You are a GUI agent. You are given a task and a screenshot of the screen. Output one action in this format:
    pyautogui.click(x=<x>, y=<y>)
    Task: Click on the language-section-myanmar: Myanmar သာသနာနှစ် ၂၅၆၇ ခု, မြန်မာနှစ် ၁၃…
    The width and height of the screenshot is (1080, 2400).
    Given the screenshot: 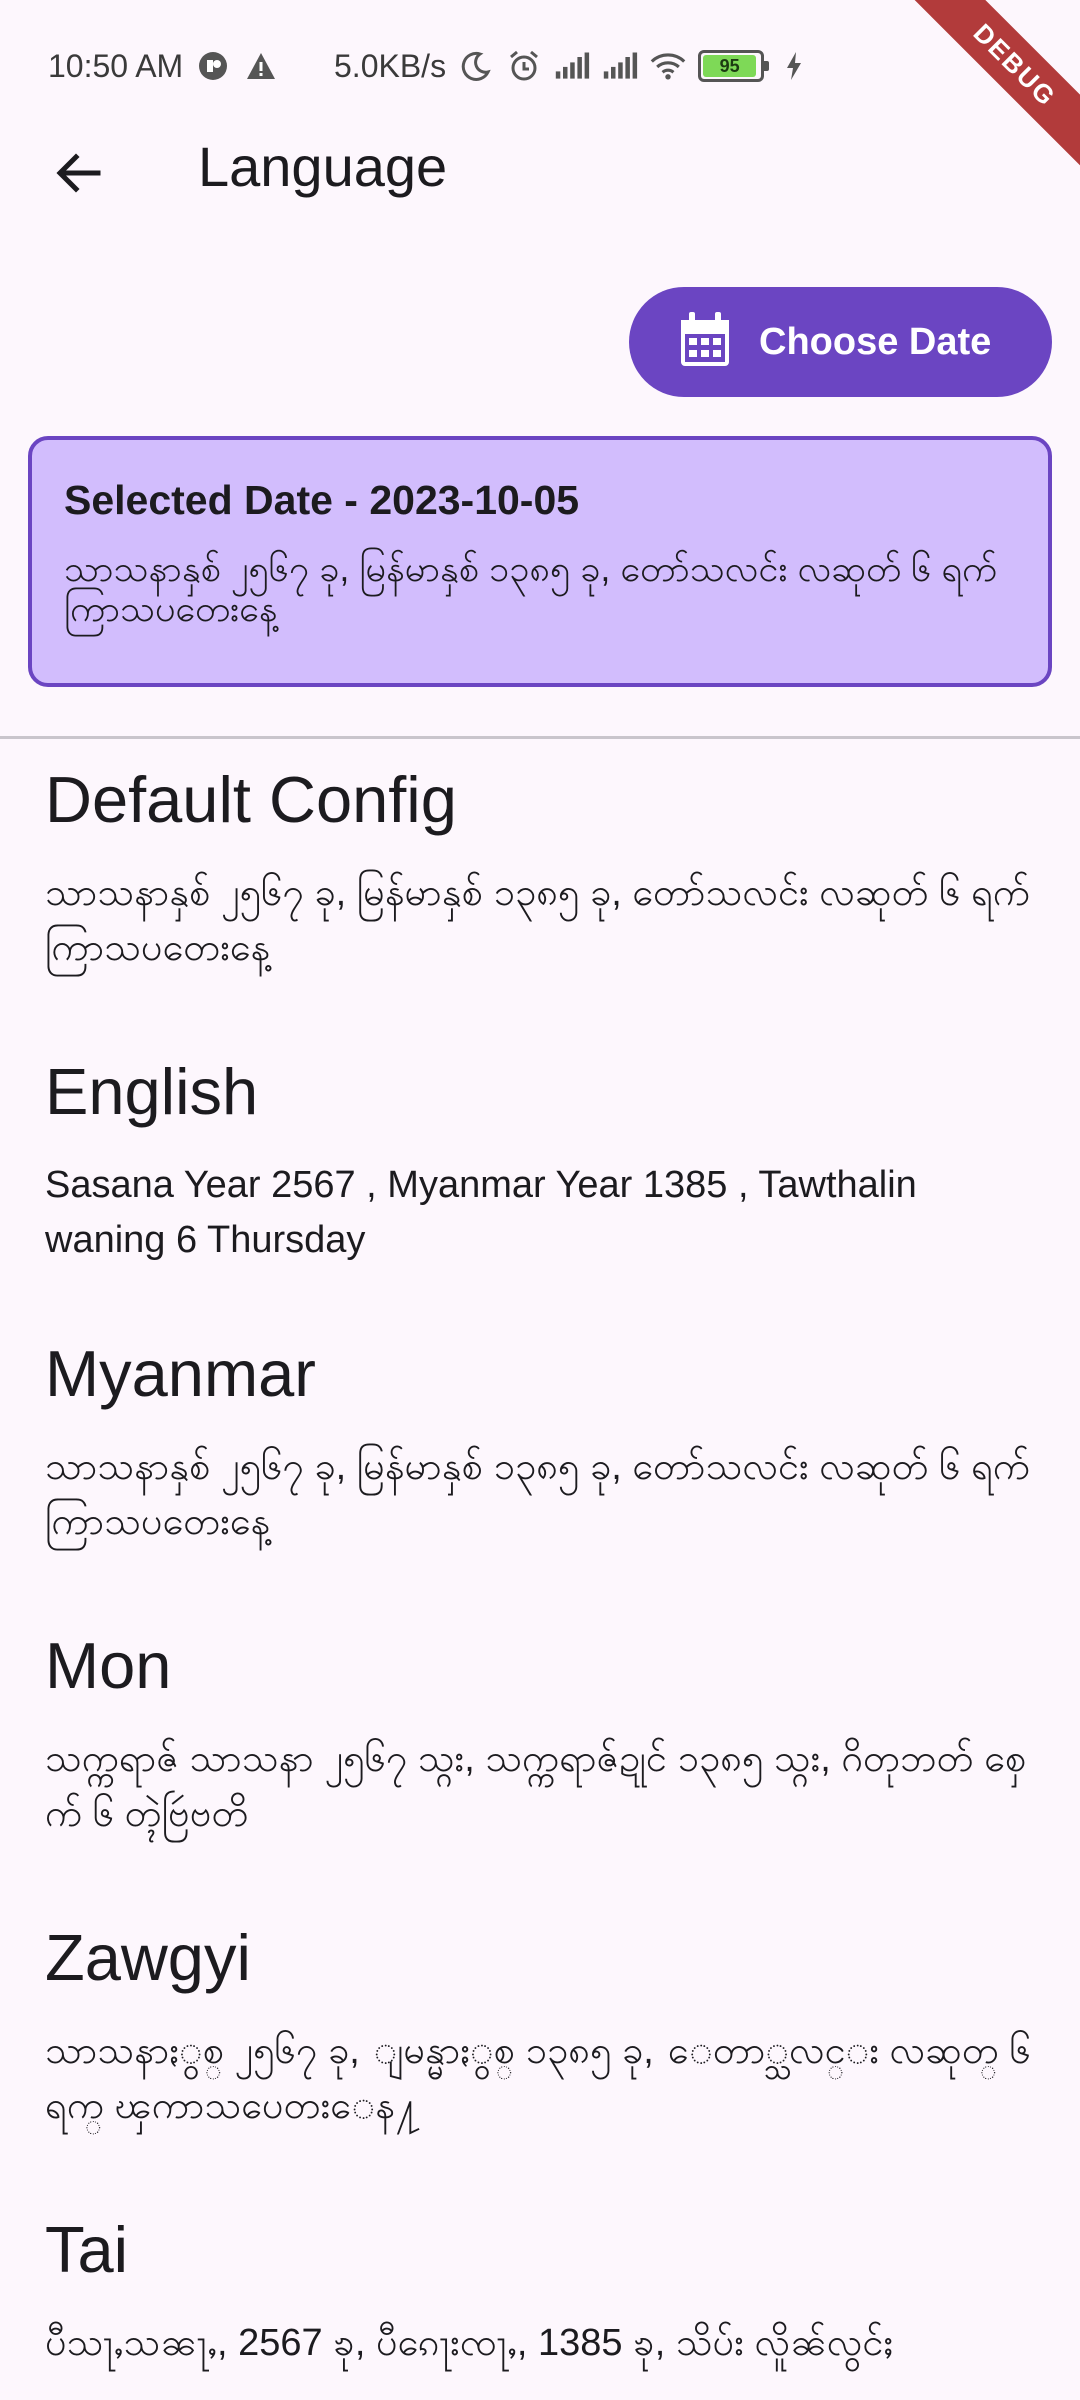 What is the action you would take?
    pyautogui.click(x=545, y=1444)
    